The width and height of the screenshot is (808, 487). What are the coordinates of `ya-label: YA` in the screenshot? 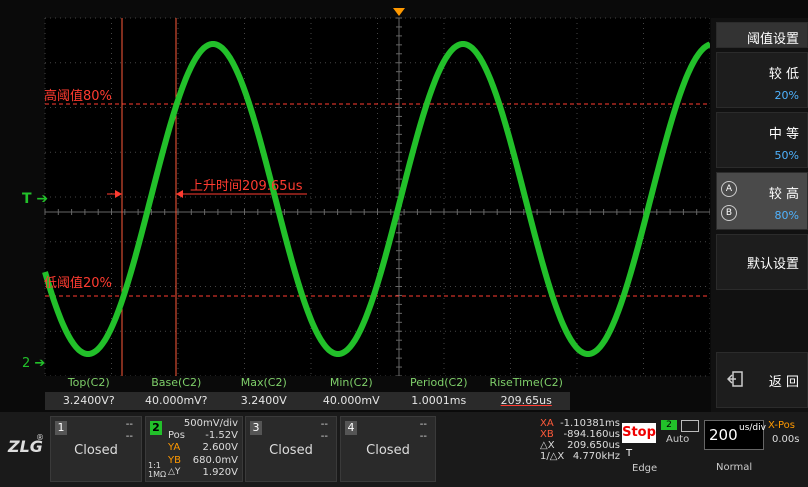 It's located at (174, 447).